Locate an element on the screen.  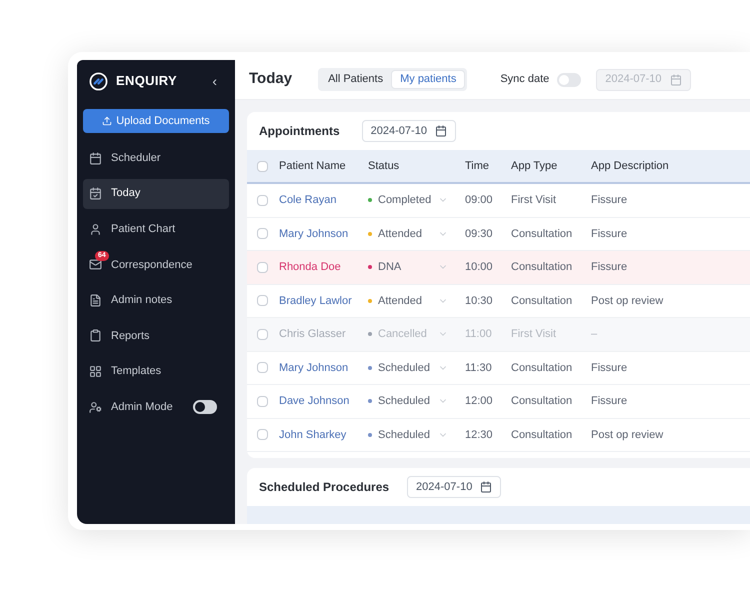
sidebar-item: Today is located at coordinates (156, 193).